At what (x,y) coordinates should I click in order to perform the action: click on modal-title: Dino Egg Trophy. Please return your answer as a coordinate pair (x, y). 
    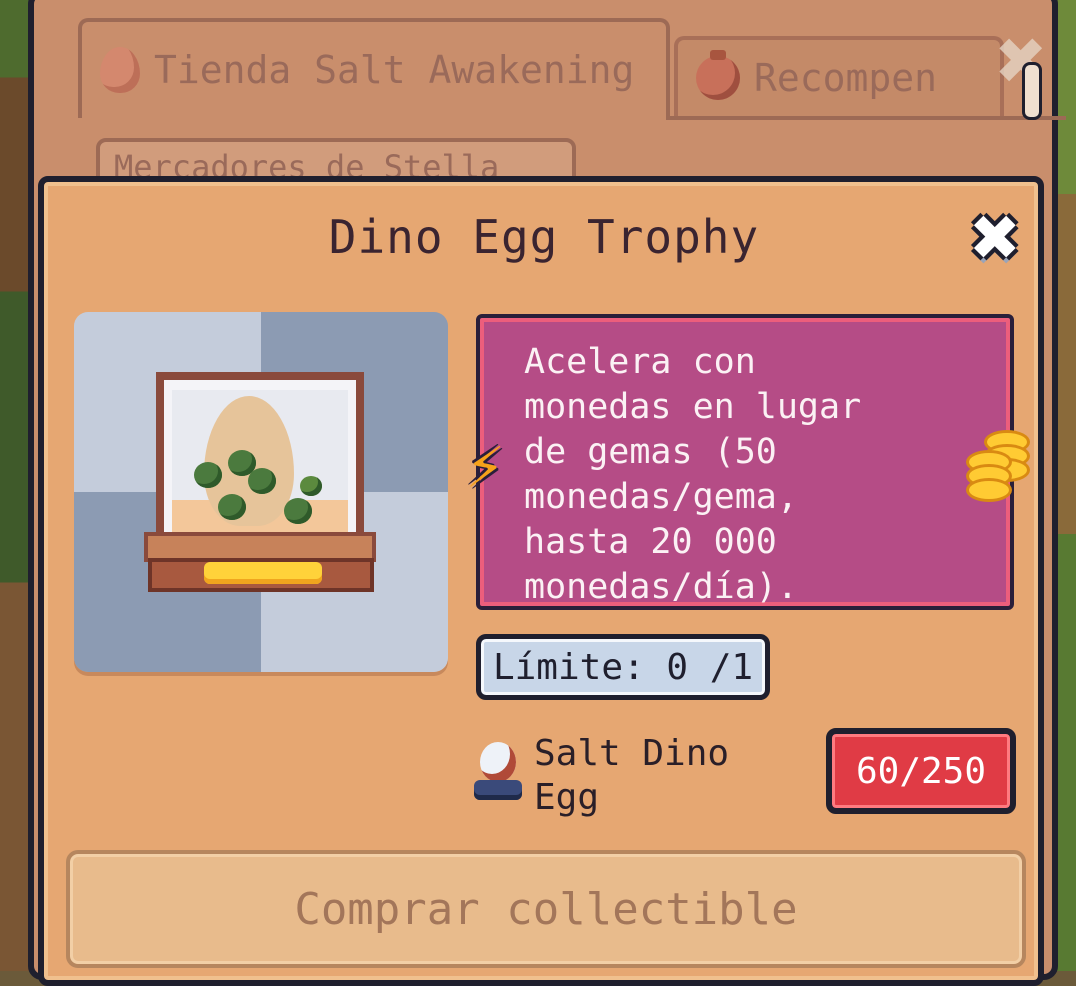
    Looking at the image, I should click on (544, 237).